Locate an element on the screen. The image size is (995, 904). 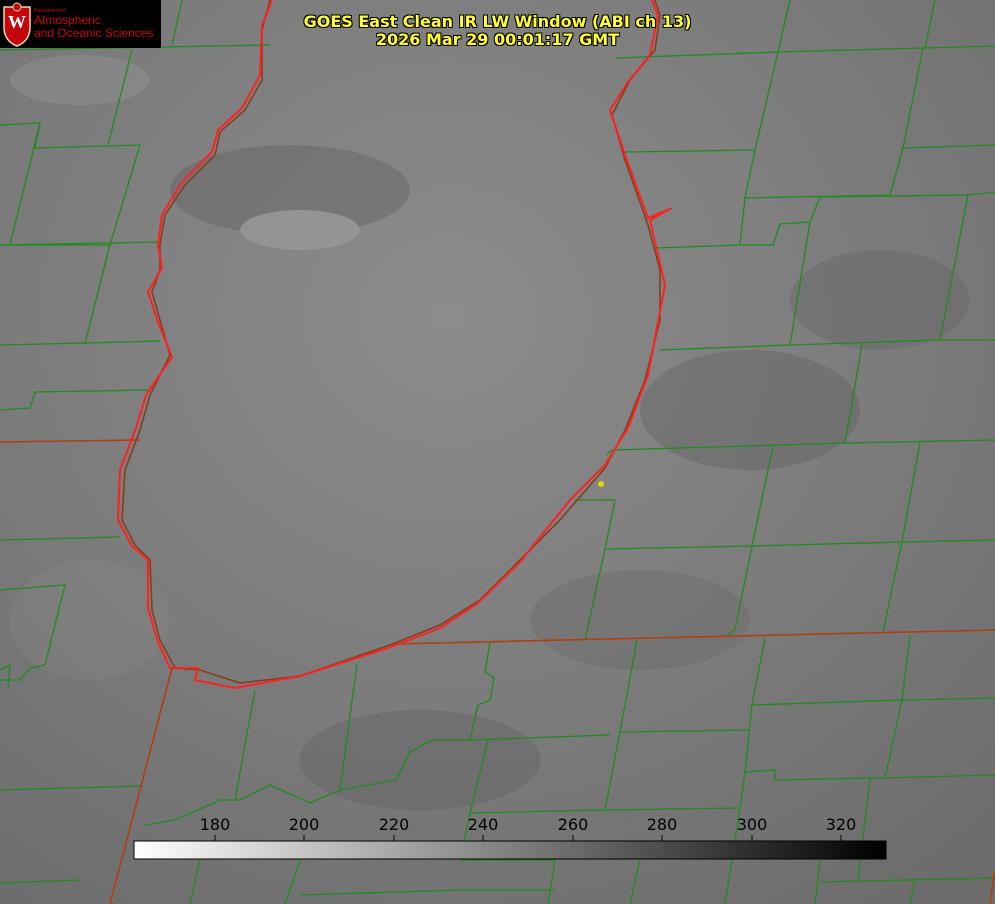
image-title: GOES East Clean IR LW Window (ABI ch 13) is located at coordinates (497, 21).